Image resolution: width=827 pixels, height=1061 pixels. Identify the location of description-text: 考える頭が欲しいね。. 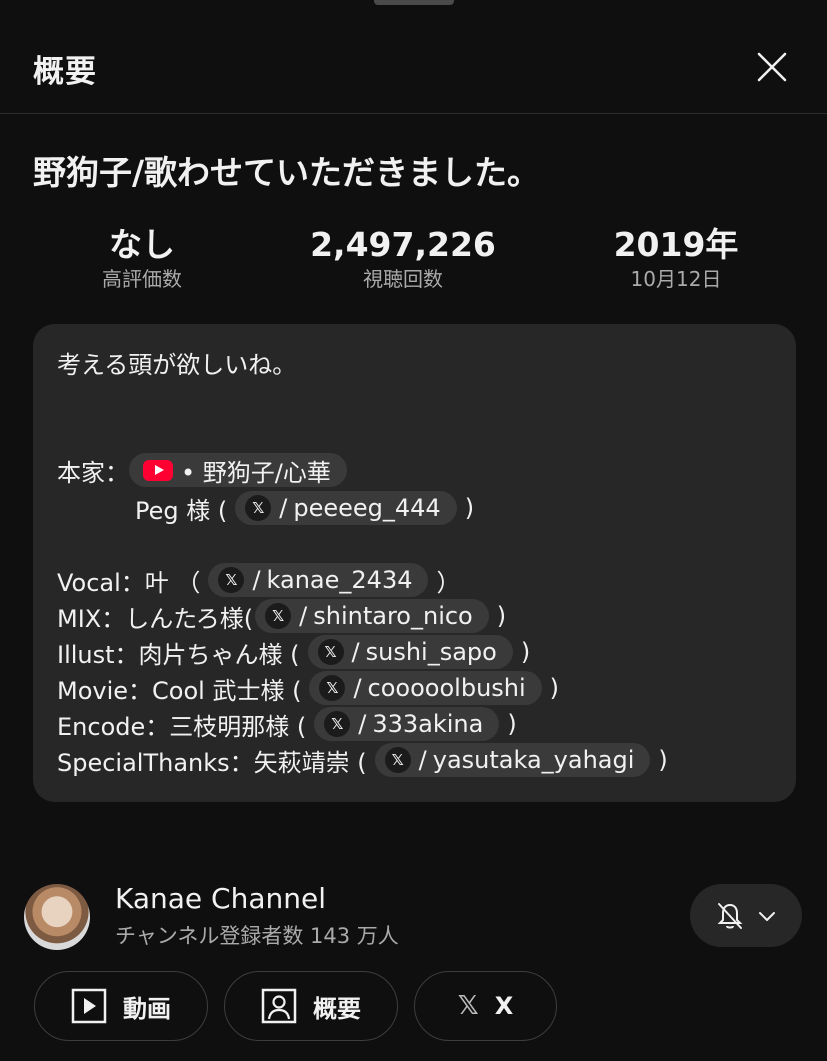
(177, 364).